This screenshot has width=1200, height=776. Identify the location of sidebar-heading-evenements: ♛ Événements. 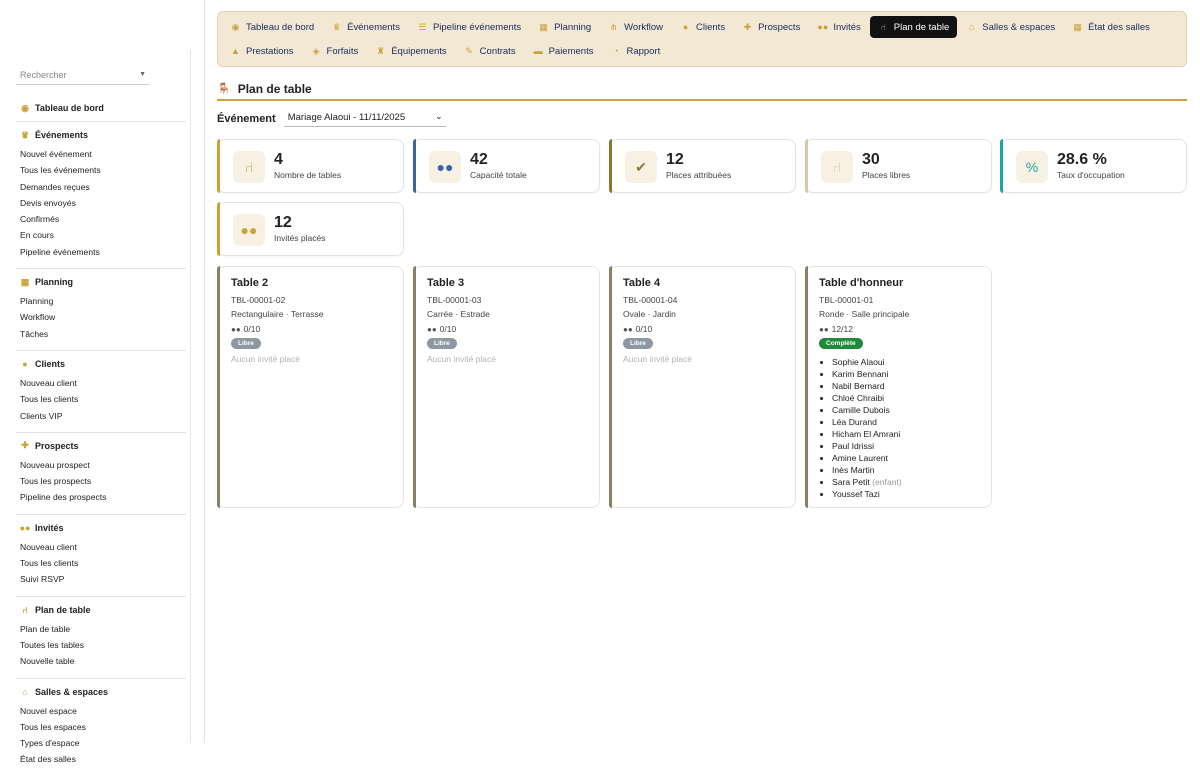
(101, 135).